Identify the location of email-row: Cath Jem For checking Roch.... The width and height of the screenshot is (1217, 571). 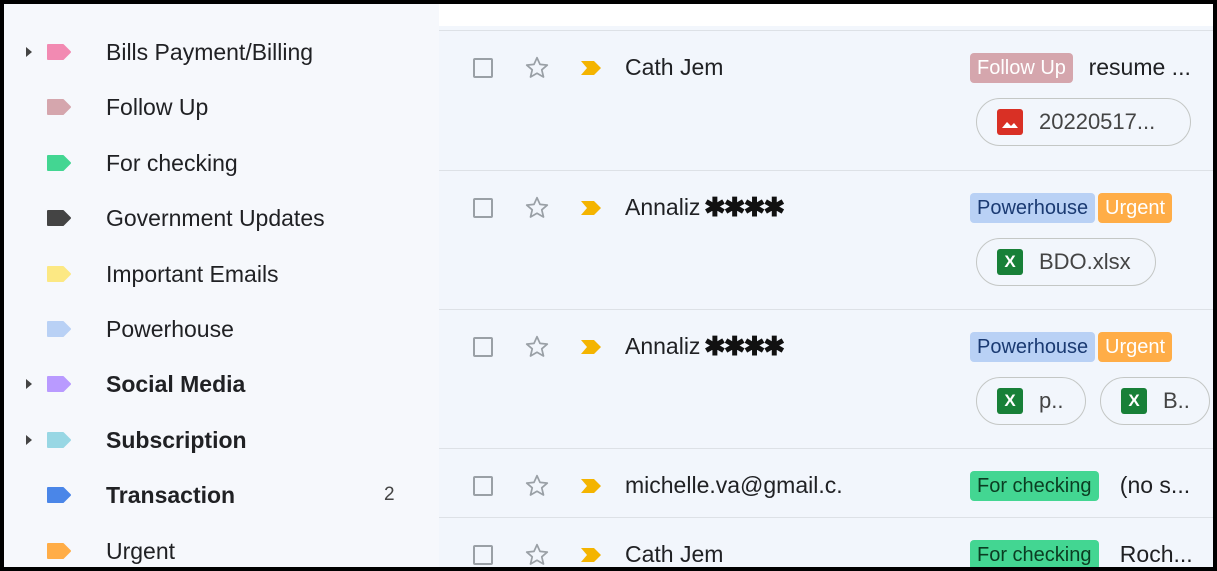
(826, 542).